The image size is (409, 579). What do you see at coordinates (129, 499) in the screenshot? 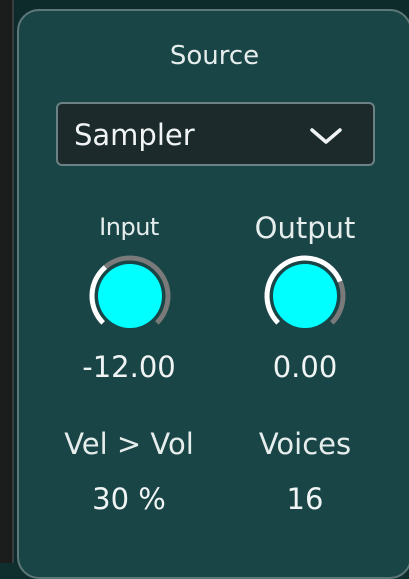
I see `vel-vol-value: 30 %` at bounding box center [129, 499].